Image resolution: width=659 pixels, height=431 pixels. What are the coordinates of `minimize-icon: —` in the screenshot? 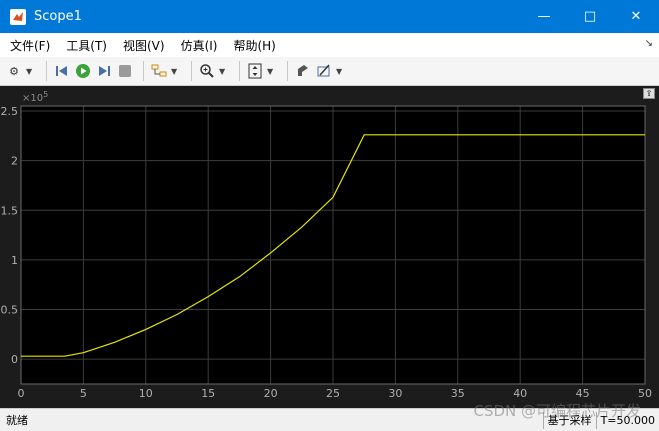 It's located at (544, 16).